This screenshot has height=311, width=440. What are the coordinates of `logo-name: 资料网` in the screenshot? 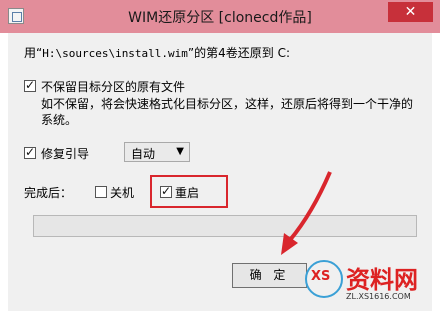 It's located at (382, 280).